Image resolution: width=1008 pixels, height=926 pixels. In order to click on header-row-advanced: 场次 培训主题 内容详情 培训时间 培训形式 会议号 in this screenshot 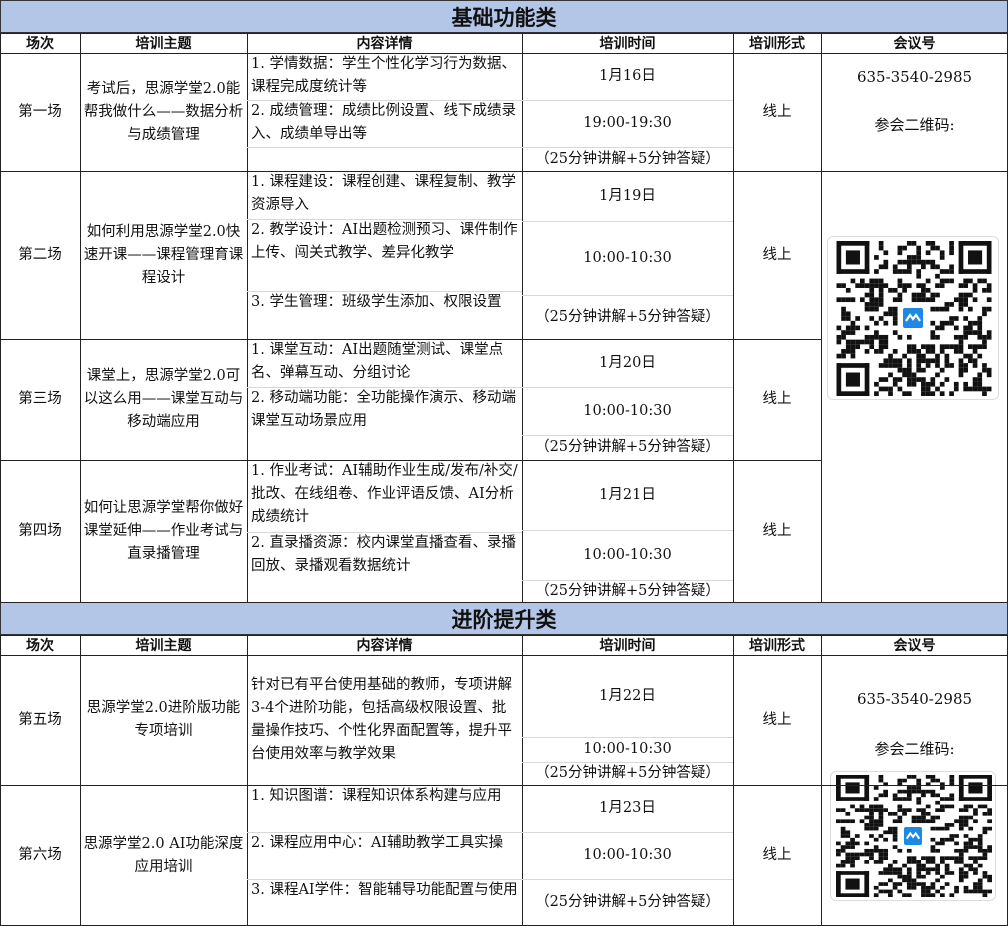, I will do `click(504, 645)`.